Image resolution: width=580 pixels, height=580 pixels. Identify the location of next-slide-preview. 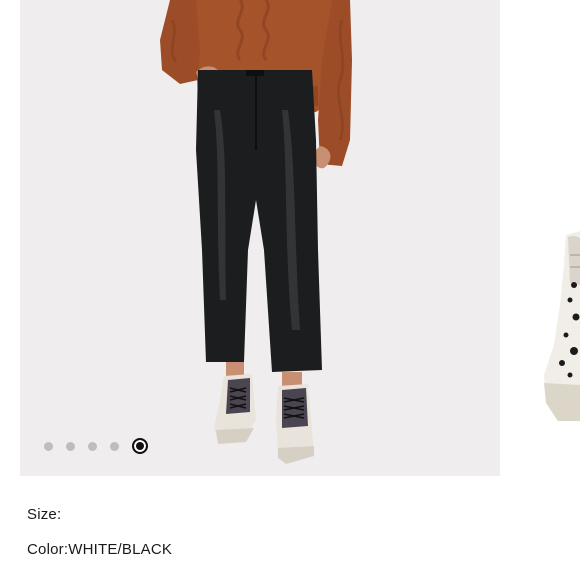
(560, 325).